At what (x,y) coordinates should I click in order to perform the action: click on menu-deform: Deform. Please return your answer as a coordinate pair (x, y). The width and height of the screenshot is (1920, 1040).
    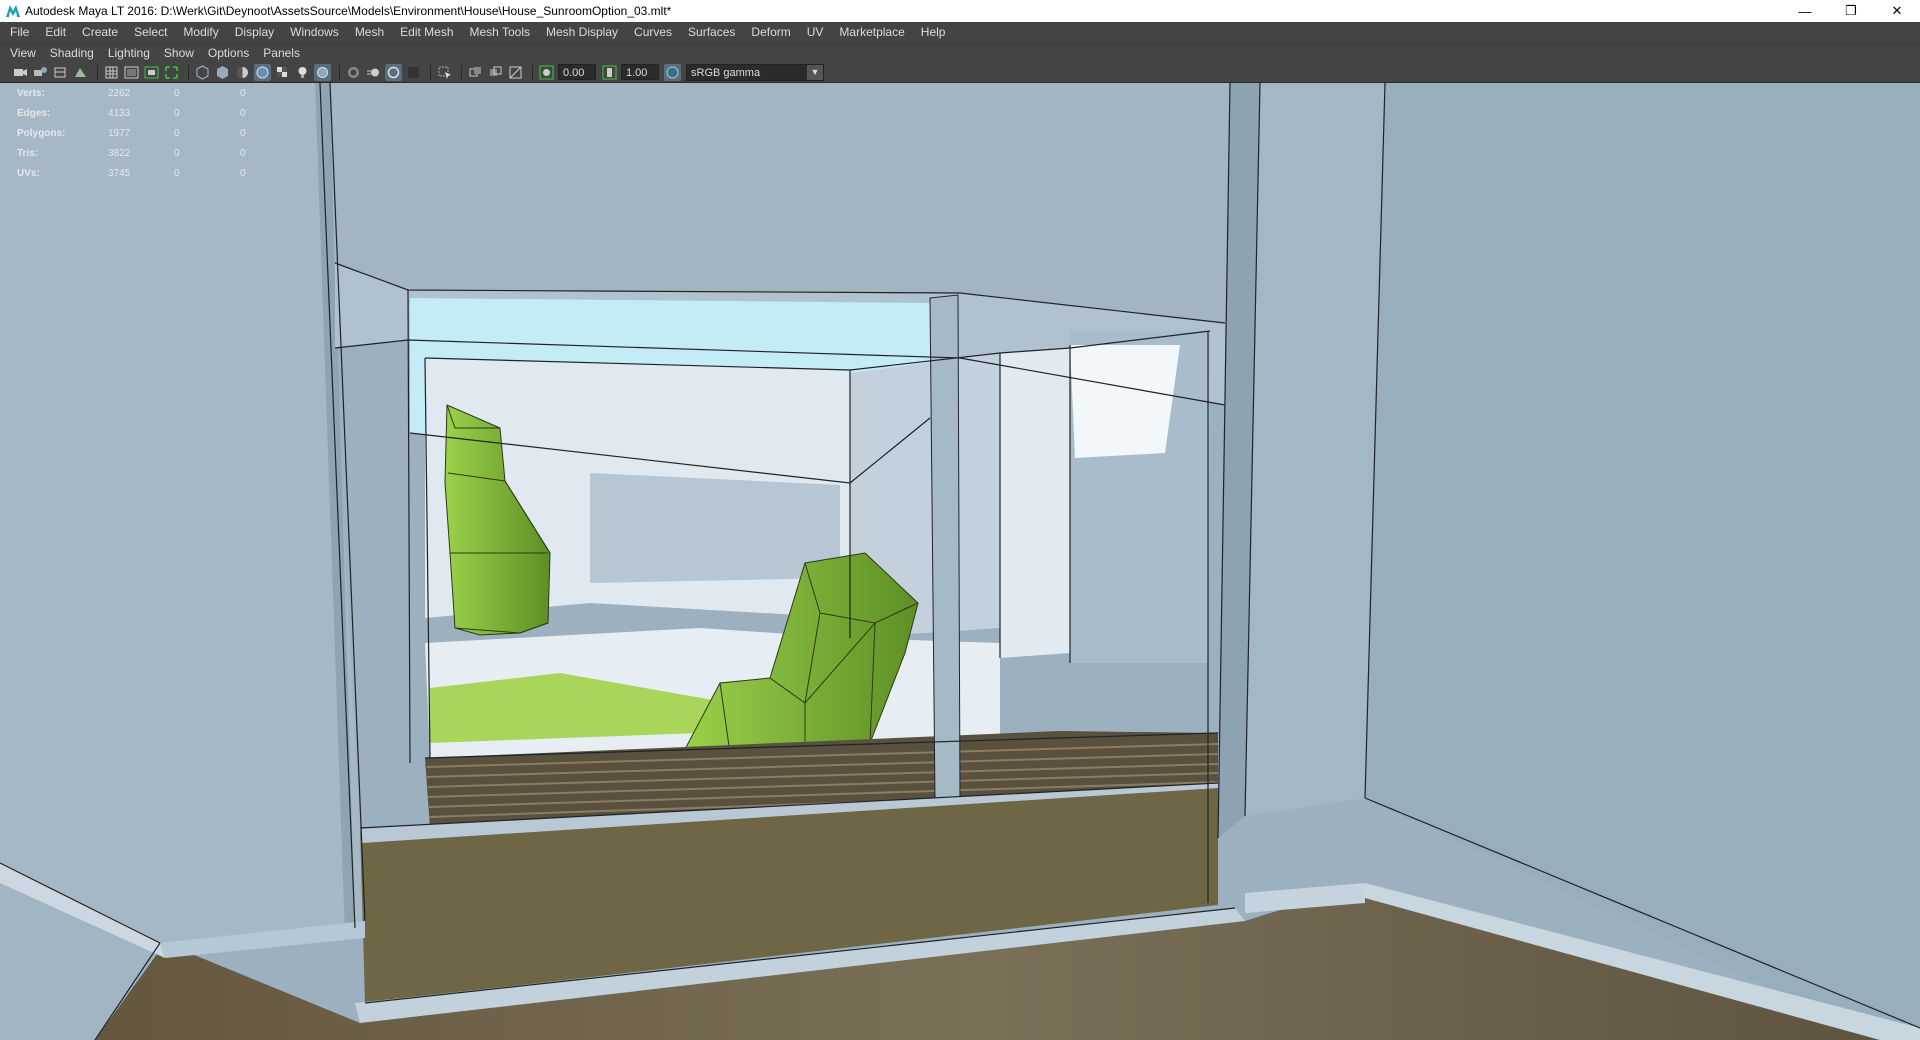
    Looking at the image, I should click on (770, 32).